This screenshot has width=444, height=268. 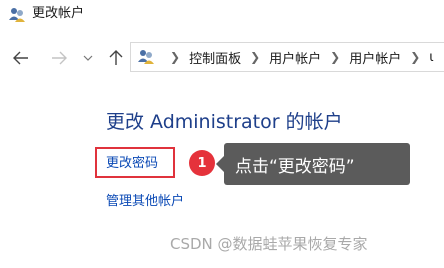 What do you see at coordinates (58, 13) in the screenshot?
I see `window-title: 更改帐户` at bounding box center [58, 13].